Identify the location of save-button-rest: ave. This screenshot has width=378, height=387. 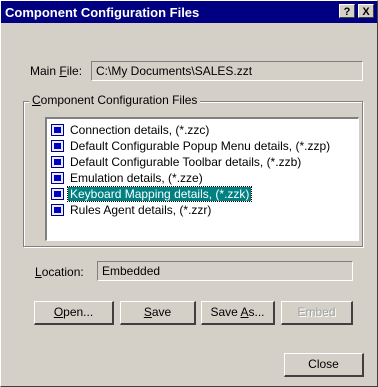
(161, 312).